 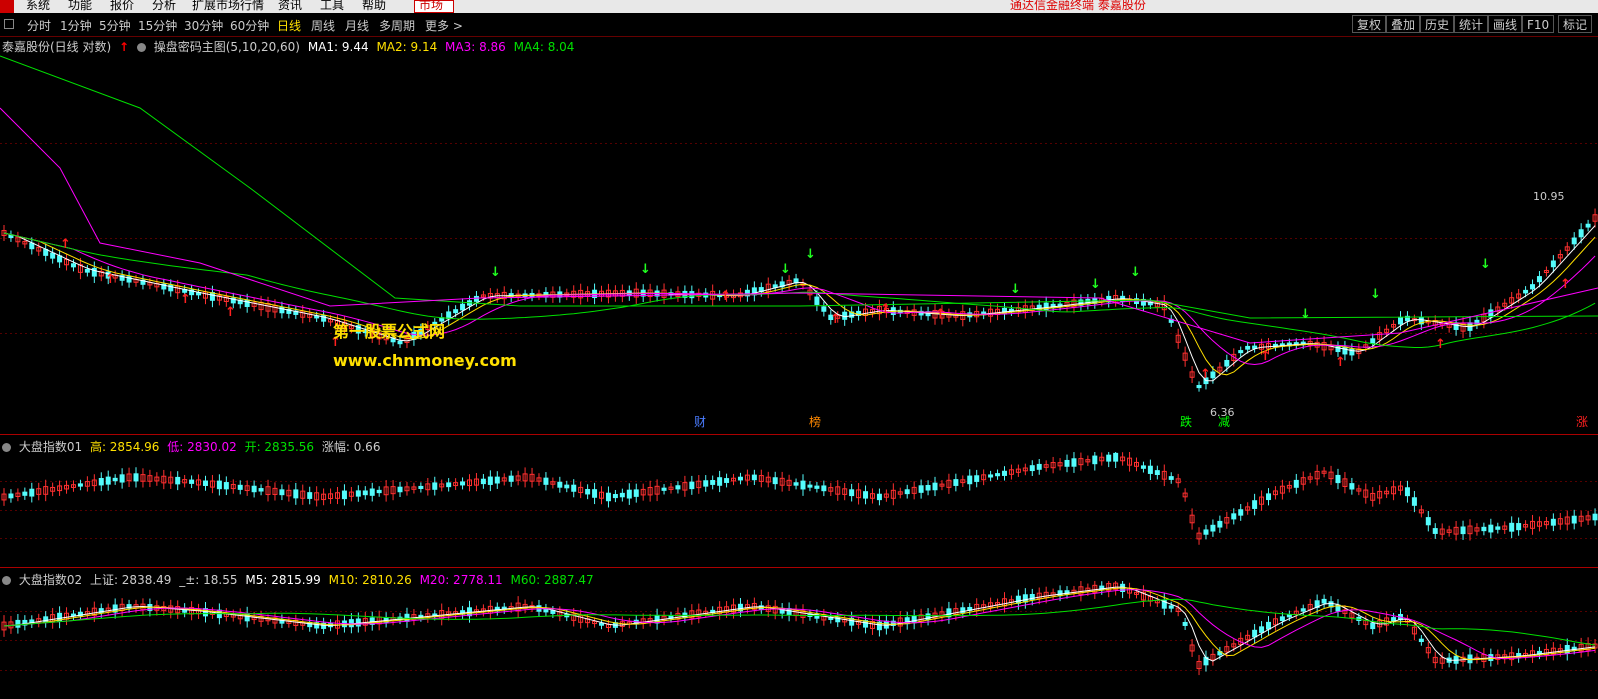 I want to click on period-tab-15min: 15分钟, so click(x=157, y=25).